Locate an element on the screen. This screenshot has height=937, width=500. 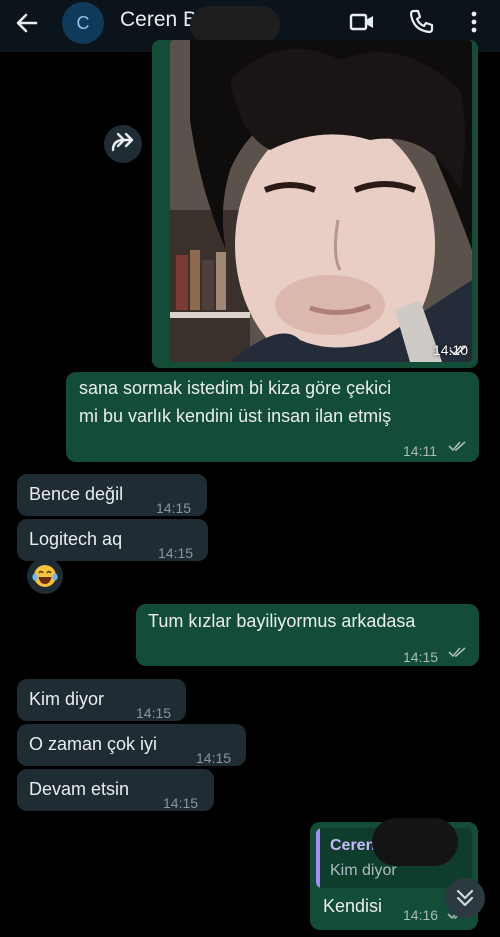
phone-icon is located at coordinates (421, 22).